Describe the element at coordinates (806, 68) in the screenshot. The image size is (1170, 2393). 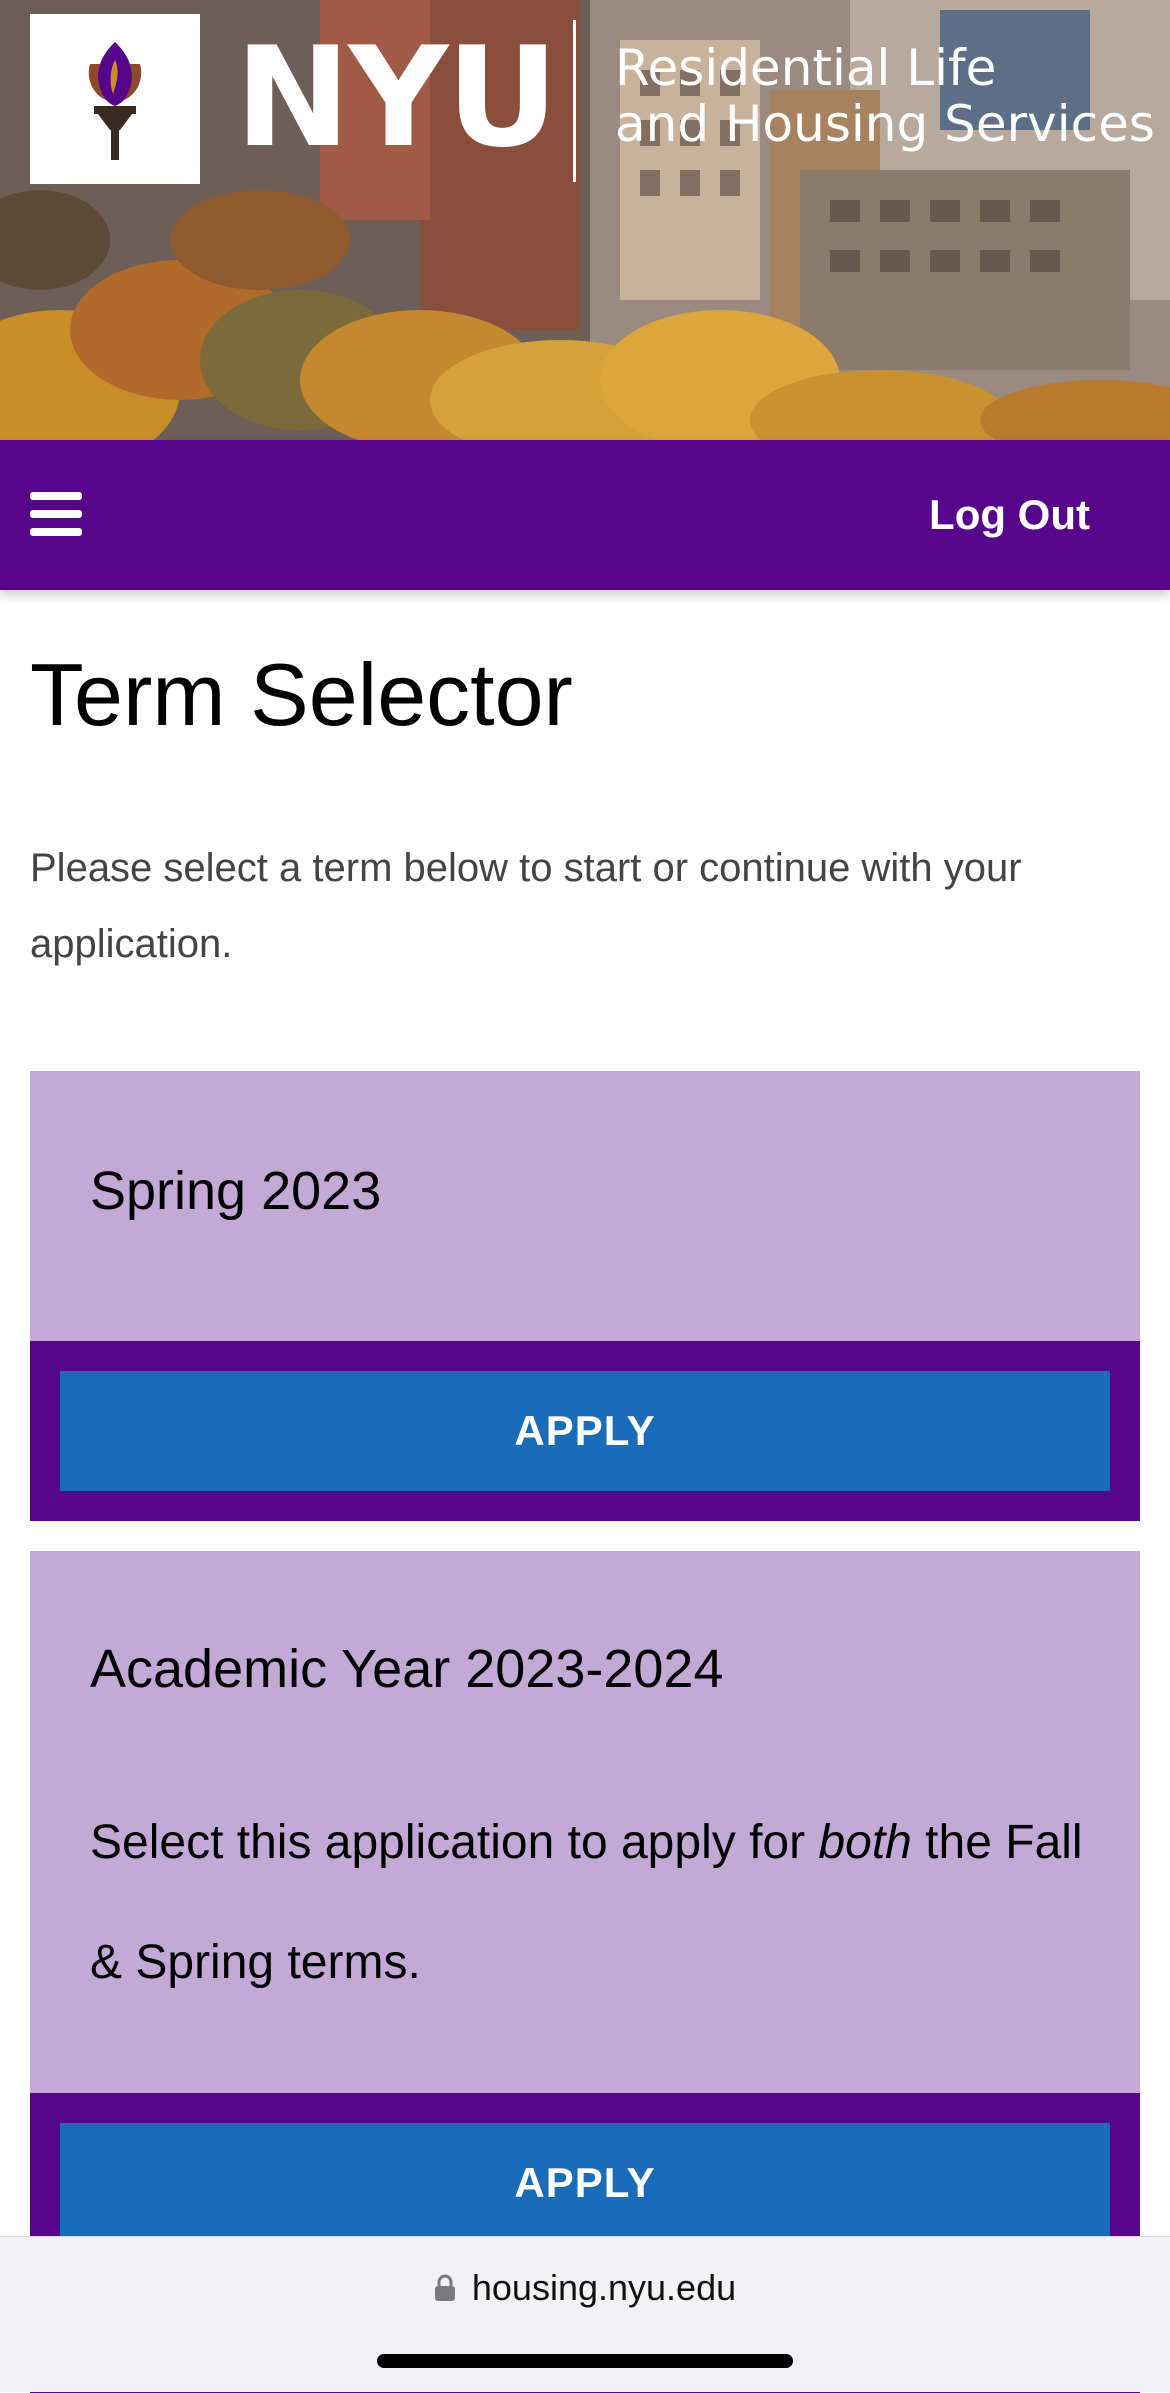
I see `org-name-line-1: Residential Life` at that location.